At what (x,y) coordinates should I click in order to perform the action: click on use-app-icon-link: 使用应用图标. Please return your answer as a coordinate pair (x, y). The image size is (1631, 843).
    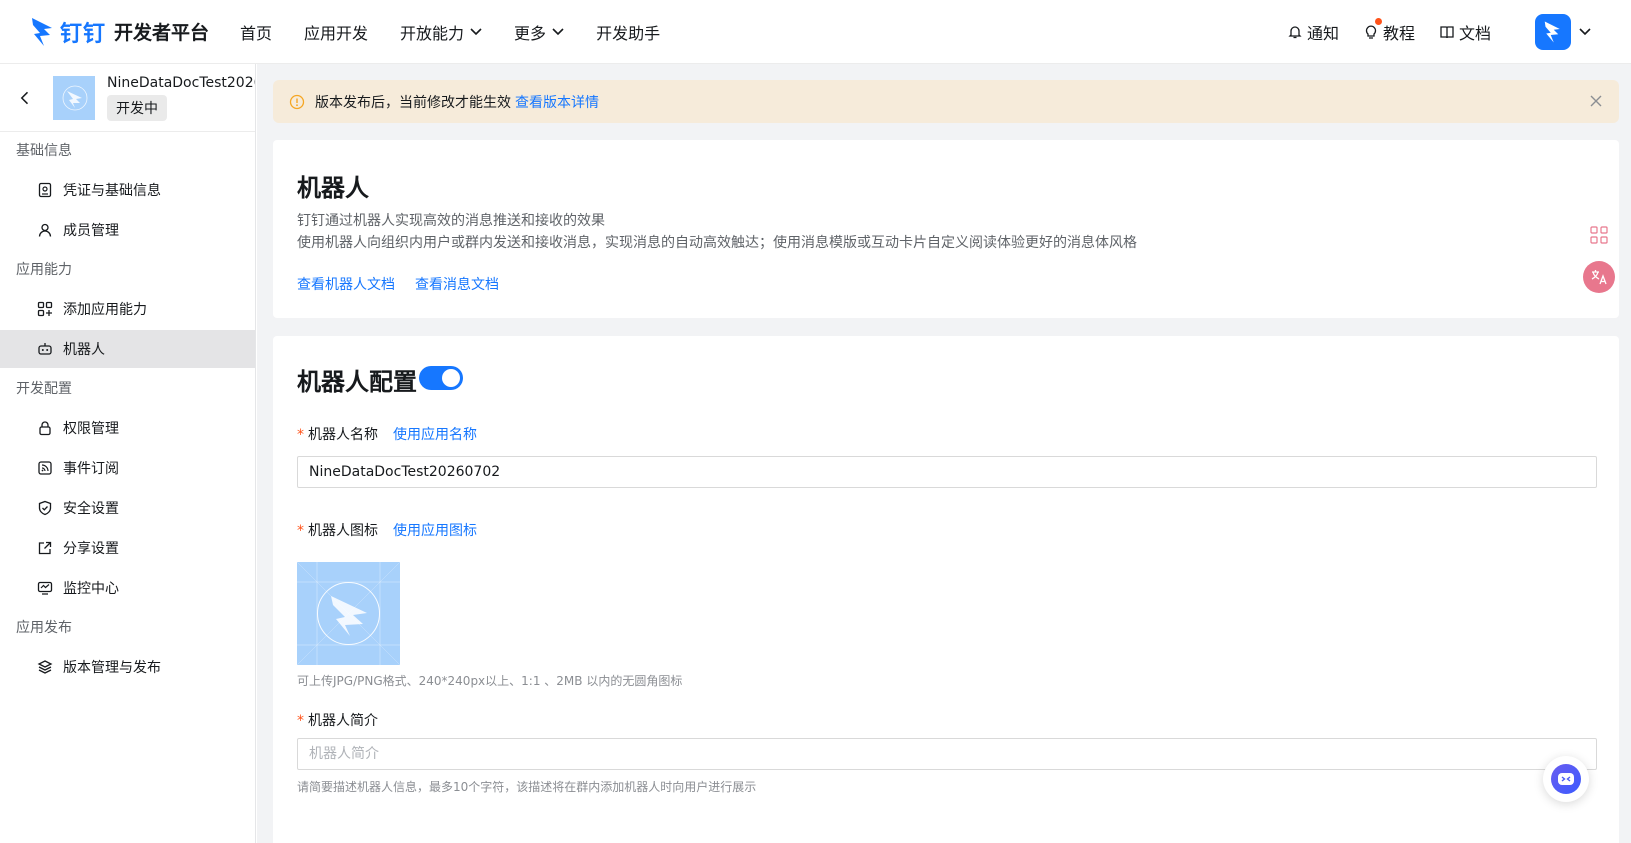
    Looking at the image, I should click on (435, 530).